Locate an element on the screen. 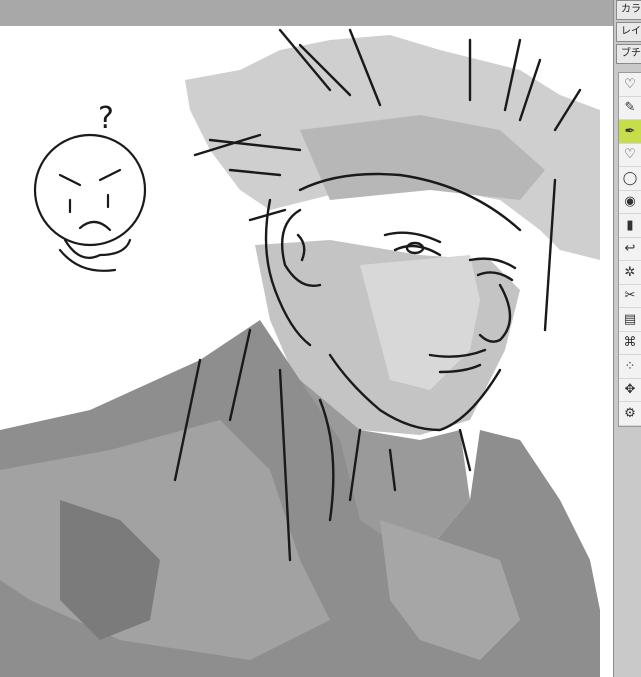  undo-icon: ↩ is located at coordinates (630, 249).